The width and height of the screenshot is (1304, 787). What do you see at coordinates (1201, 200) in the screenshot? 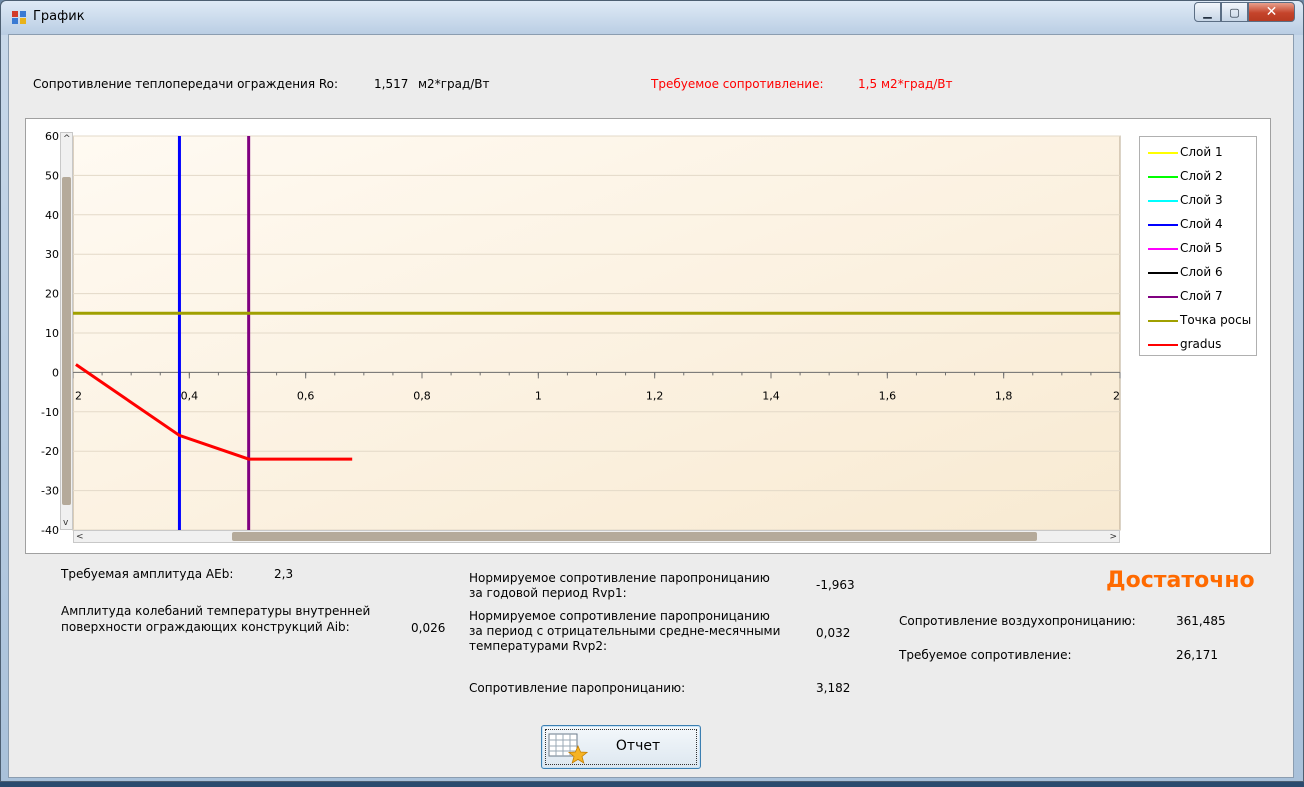
I see `legend-label: Слой 3` at bounding box center [1201, 200].